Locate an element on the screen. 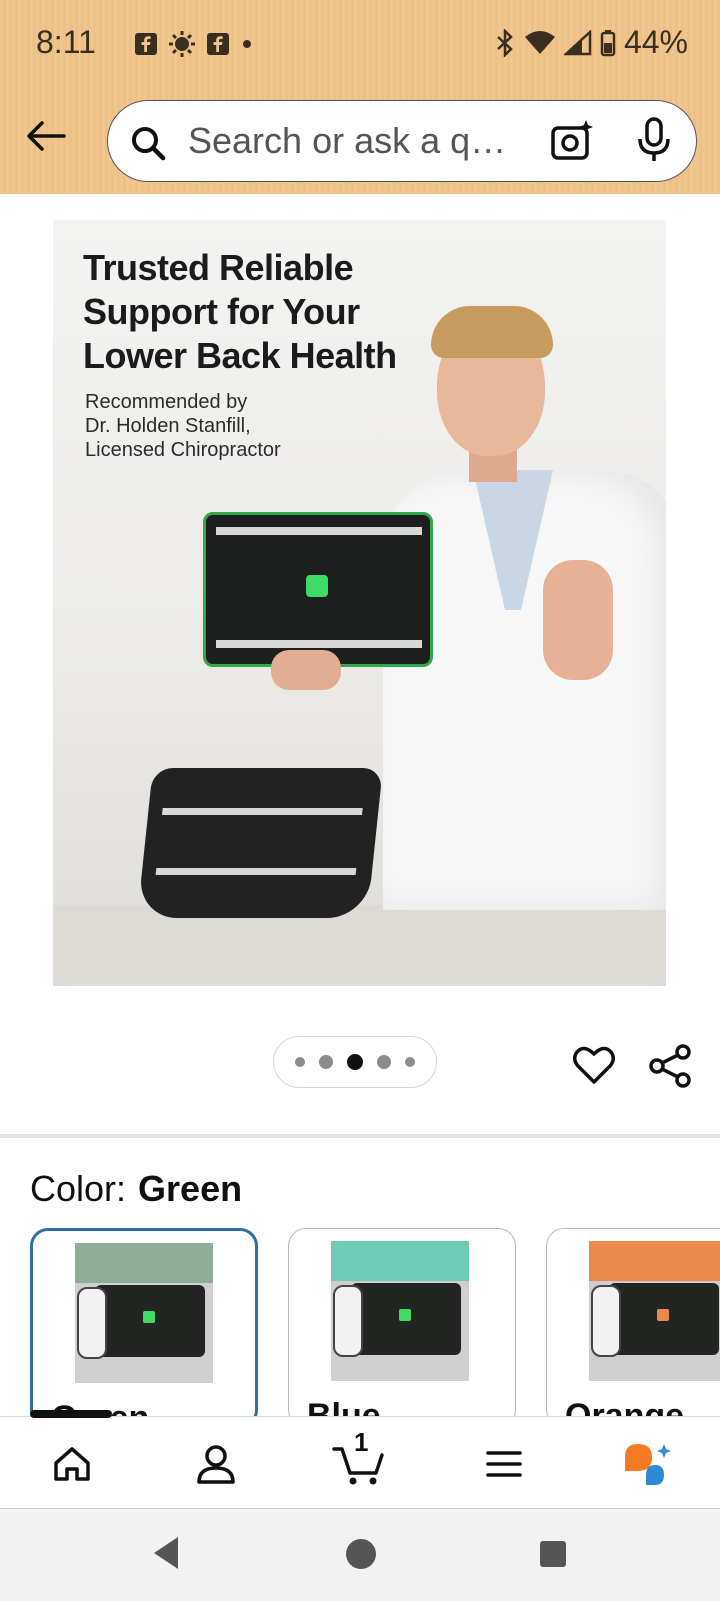 The height and width of the screenshot is (1601, 720). nav-account is located at coordinates (216, 1464).